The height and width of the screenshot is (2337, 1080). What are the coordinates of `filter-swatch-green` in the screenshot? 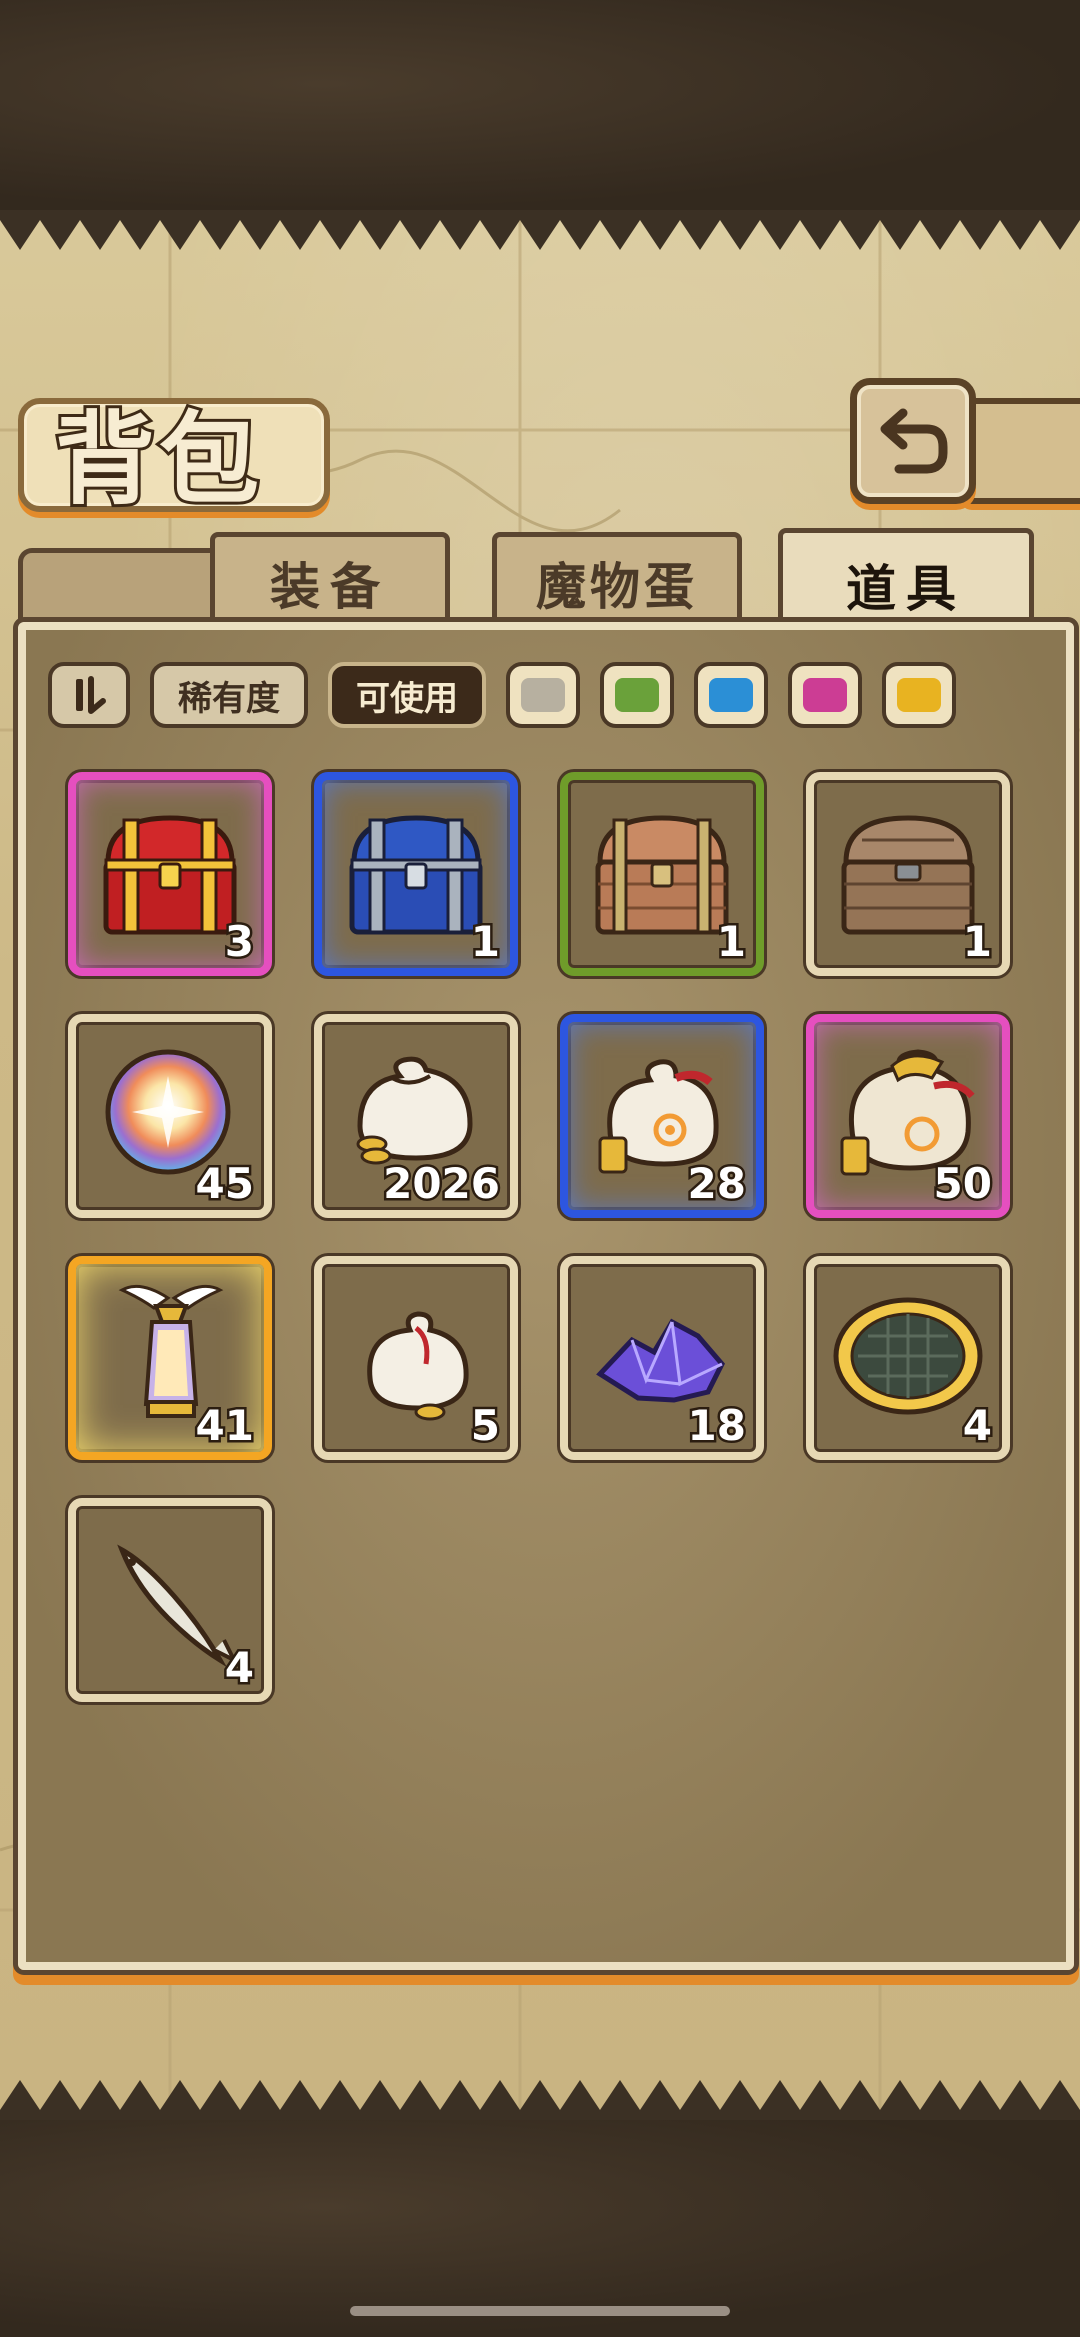 It's located at (637, 695).